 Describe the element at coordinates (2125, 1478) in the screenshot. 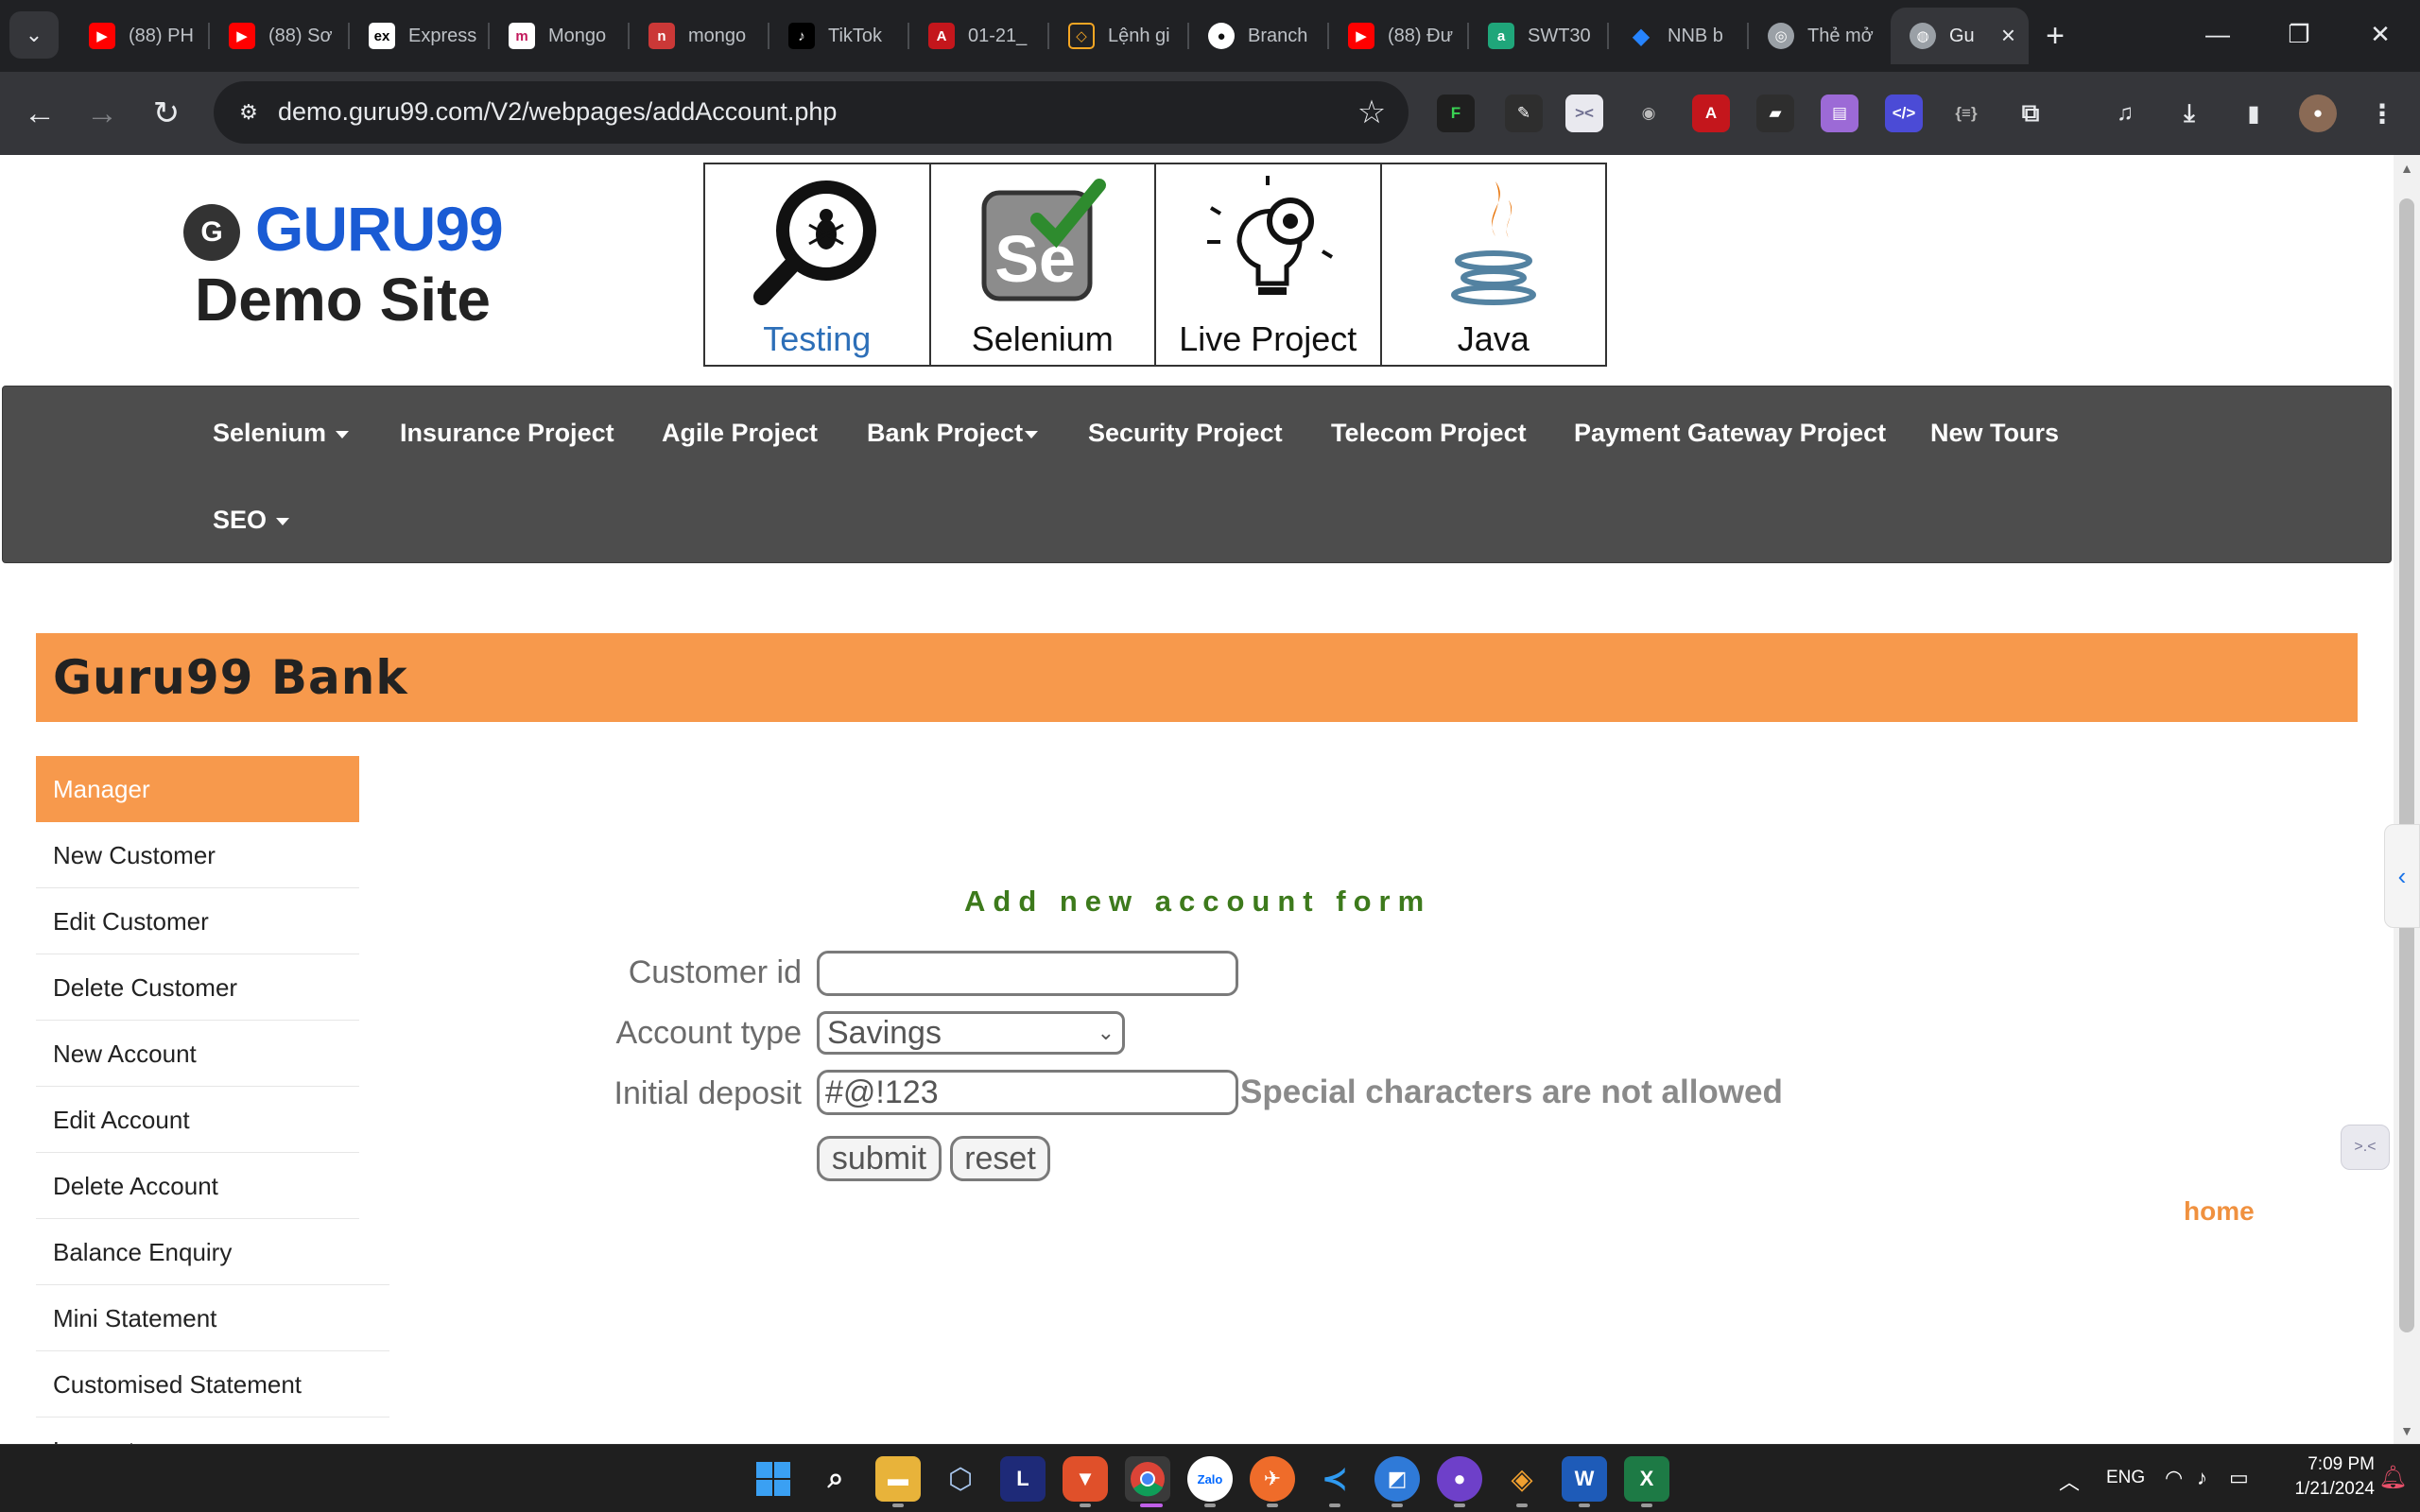

I see `language-indicator: ENG` at that location.